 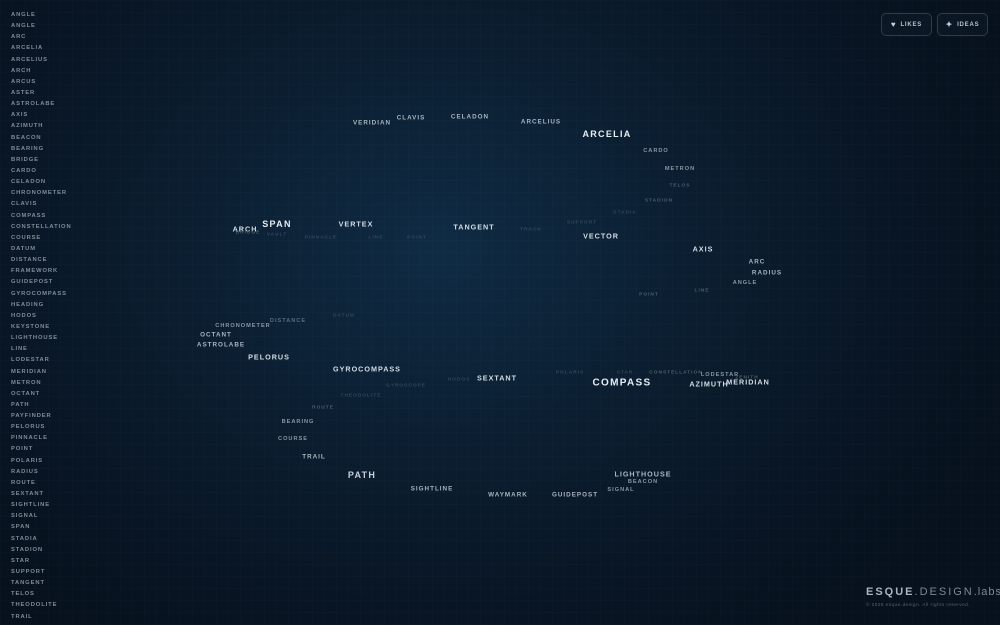 What do you see at coordinates (361, 396) in the screenshot?
I see `cloud-word-theodolite: THEODOLITE` at bounding box center [361, 396].